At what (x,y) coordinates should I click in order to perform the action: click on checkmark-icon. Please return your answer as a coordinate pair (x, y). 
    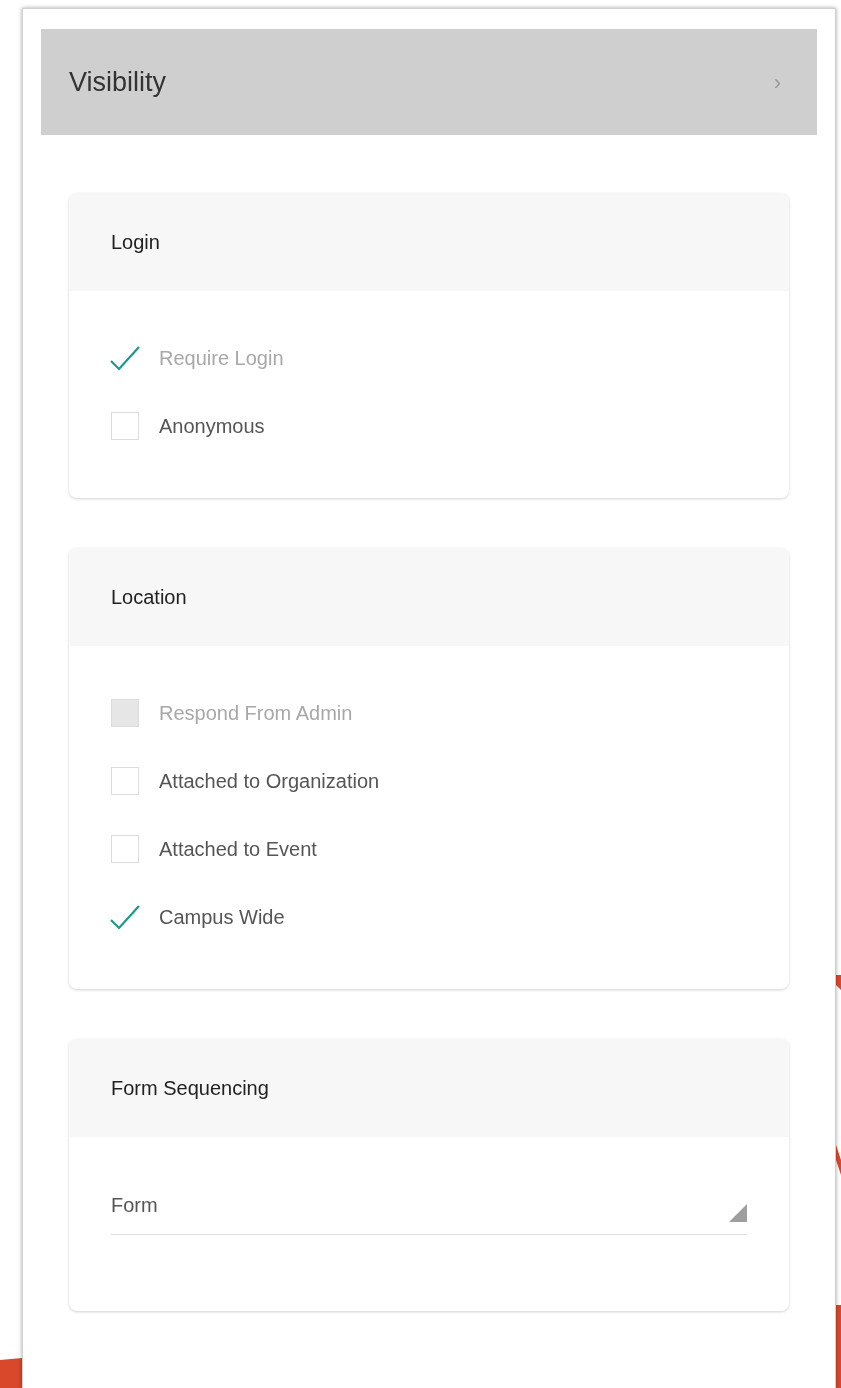
    Looking at the image, I should click on (125, 917).